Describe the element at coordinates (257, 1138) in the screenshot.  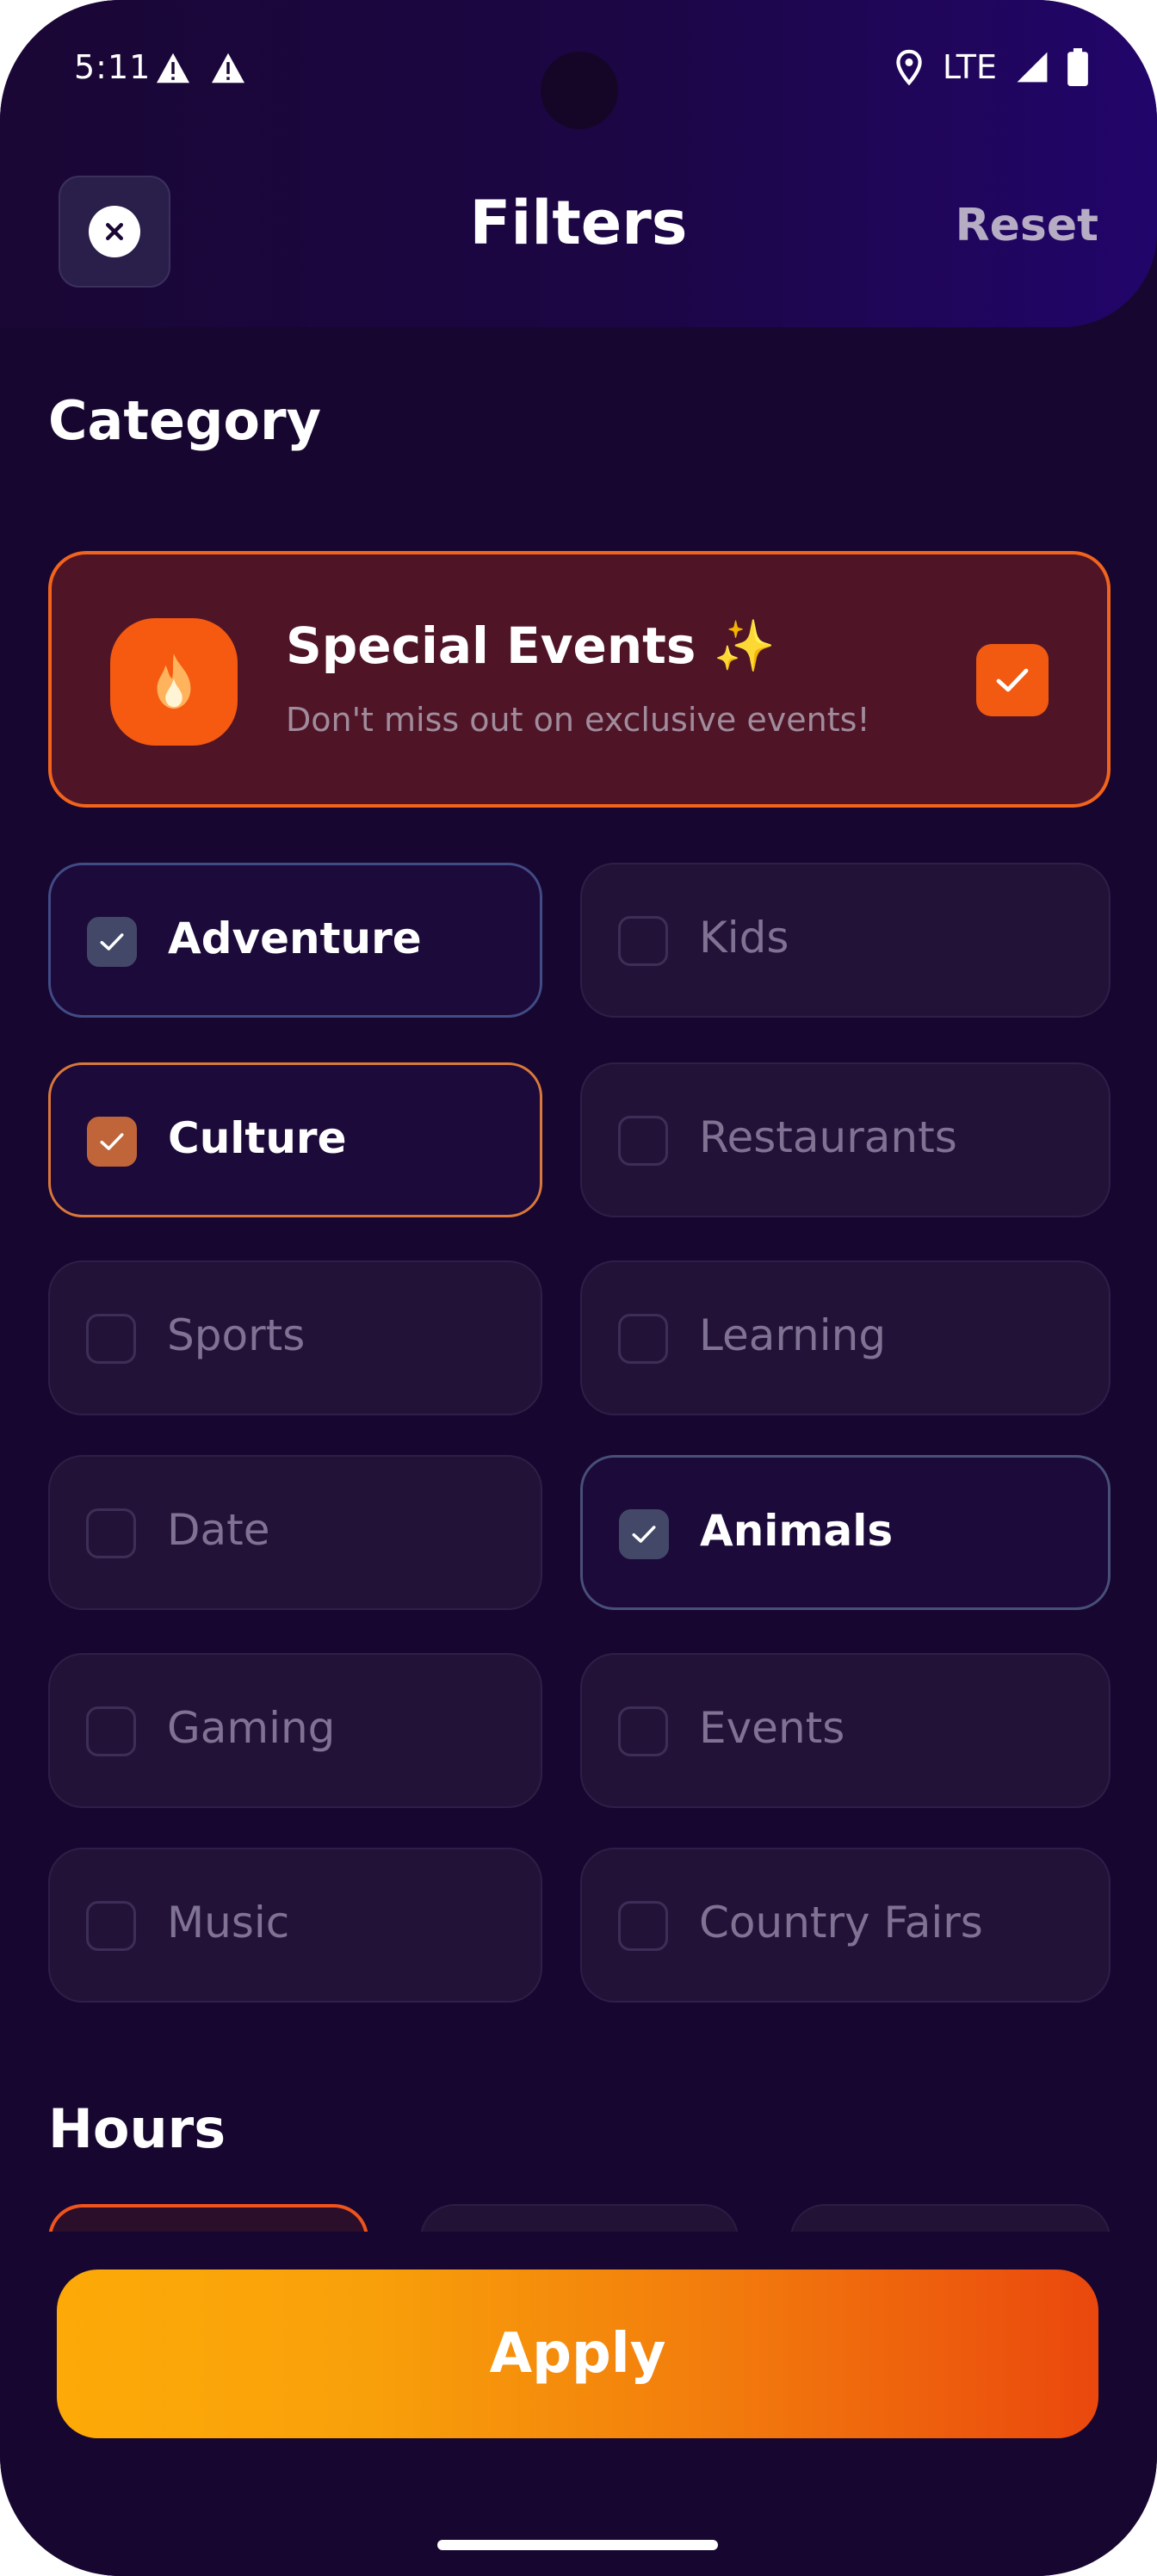
I see `chip-label: Culture` at that location.